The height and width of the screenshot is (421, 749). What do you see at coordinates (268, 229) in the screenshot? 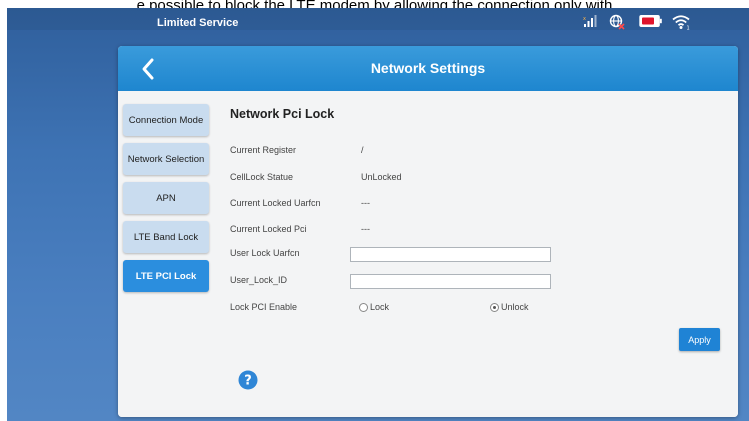
I see `locked-pci-label: Current Locked Pci` at bounding box center [268, 229].